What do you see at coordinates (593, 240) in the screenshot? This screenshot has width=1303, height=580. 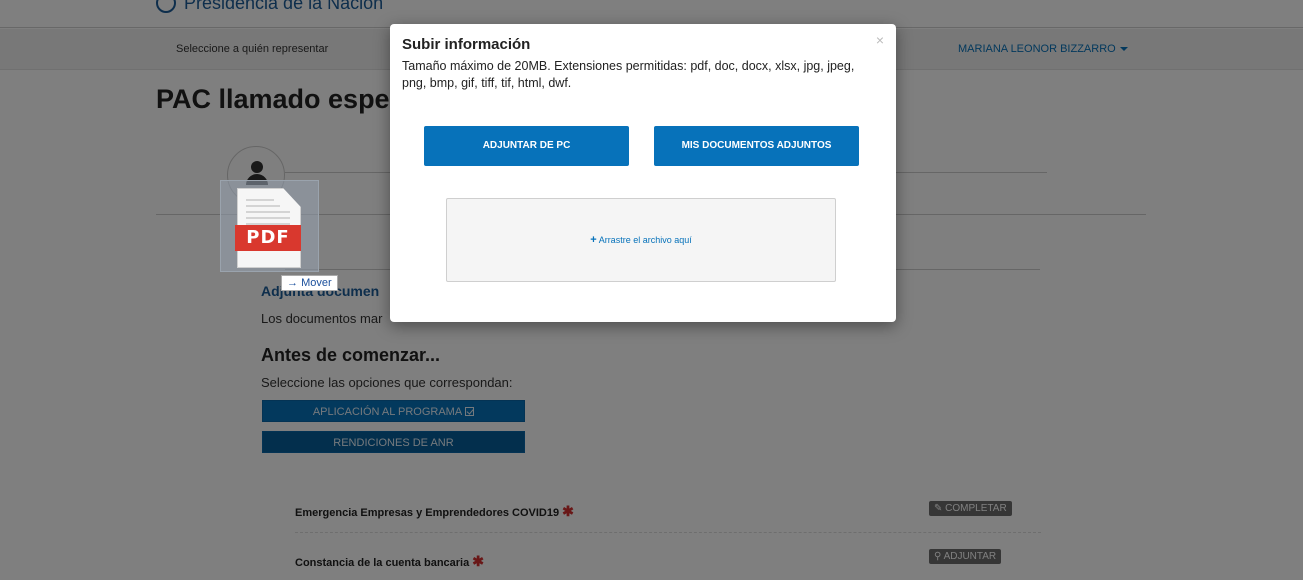 I see `plus-icon: +` at bounding box center [593, 240].